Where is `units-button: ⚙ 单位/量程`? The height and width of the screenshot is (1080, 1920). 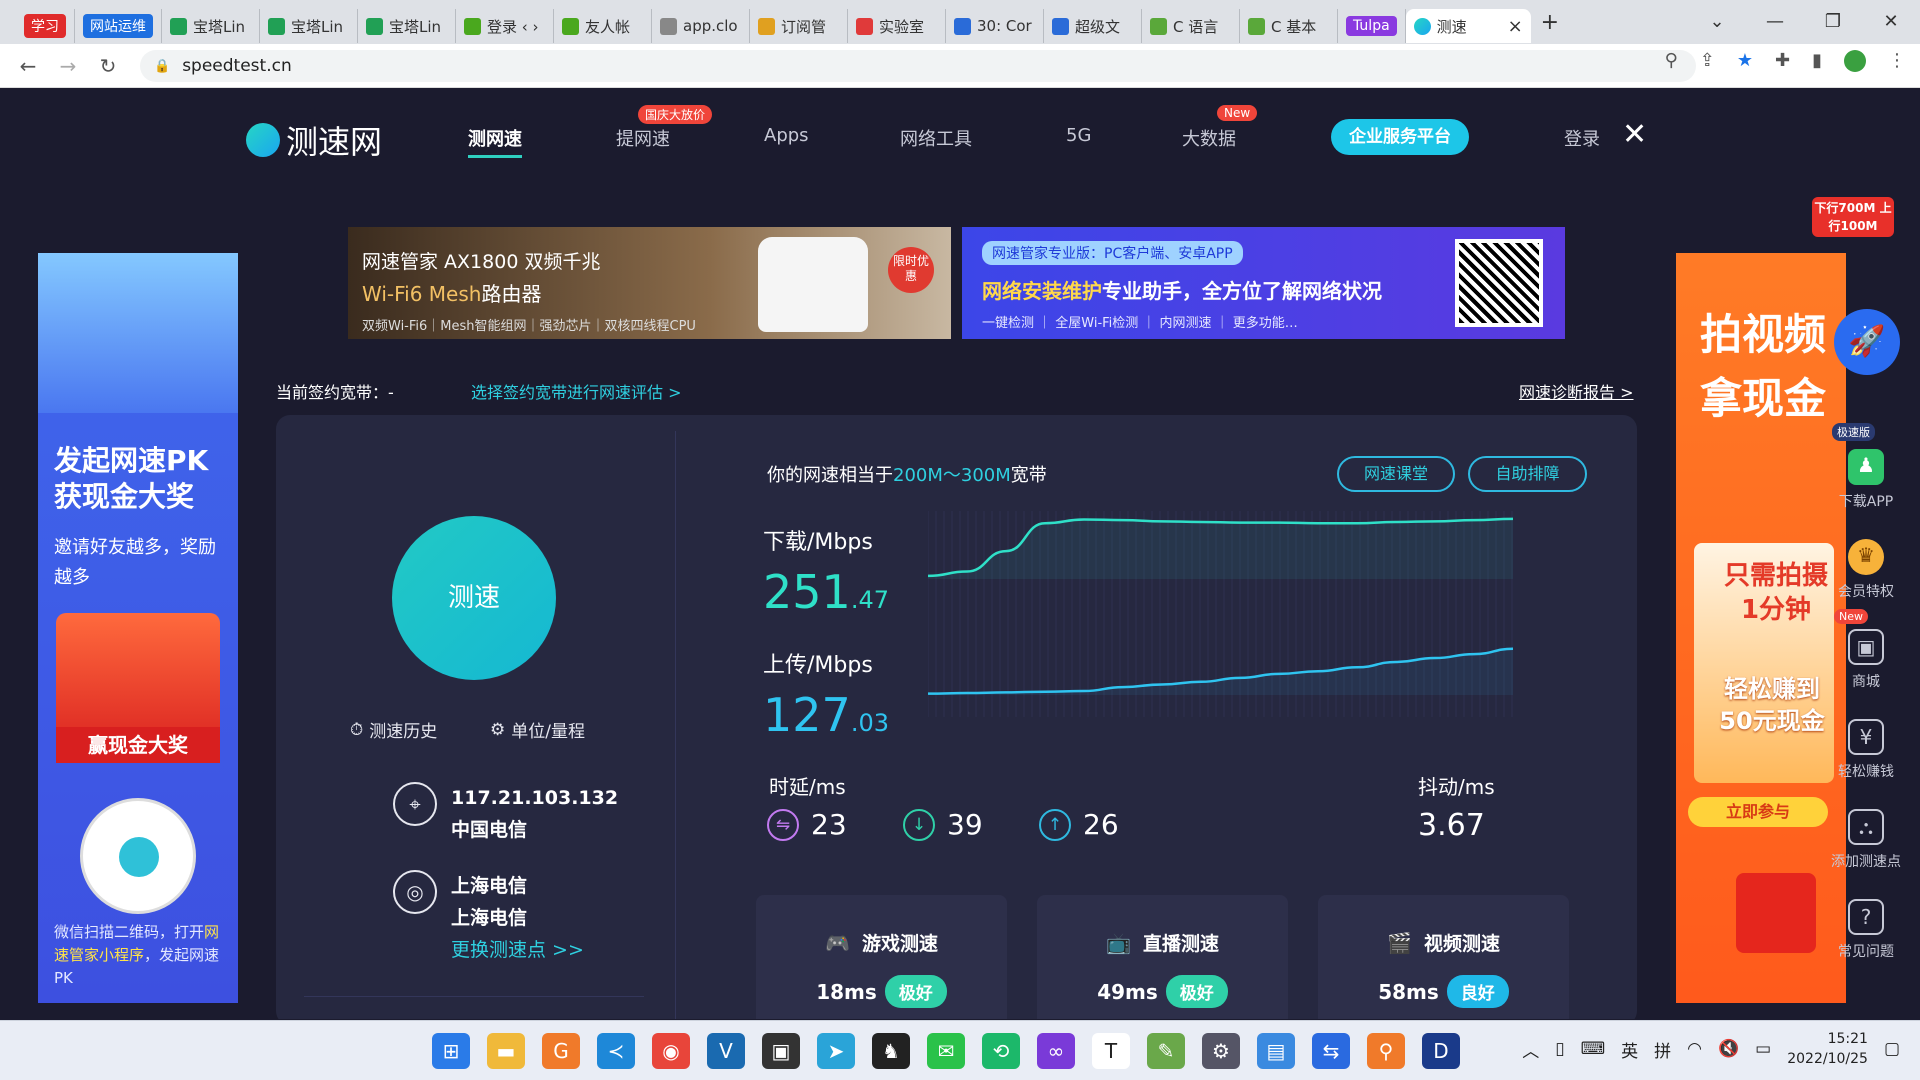
units-button: ⚙ 单位/量程 is located at coordinates (537, 730).